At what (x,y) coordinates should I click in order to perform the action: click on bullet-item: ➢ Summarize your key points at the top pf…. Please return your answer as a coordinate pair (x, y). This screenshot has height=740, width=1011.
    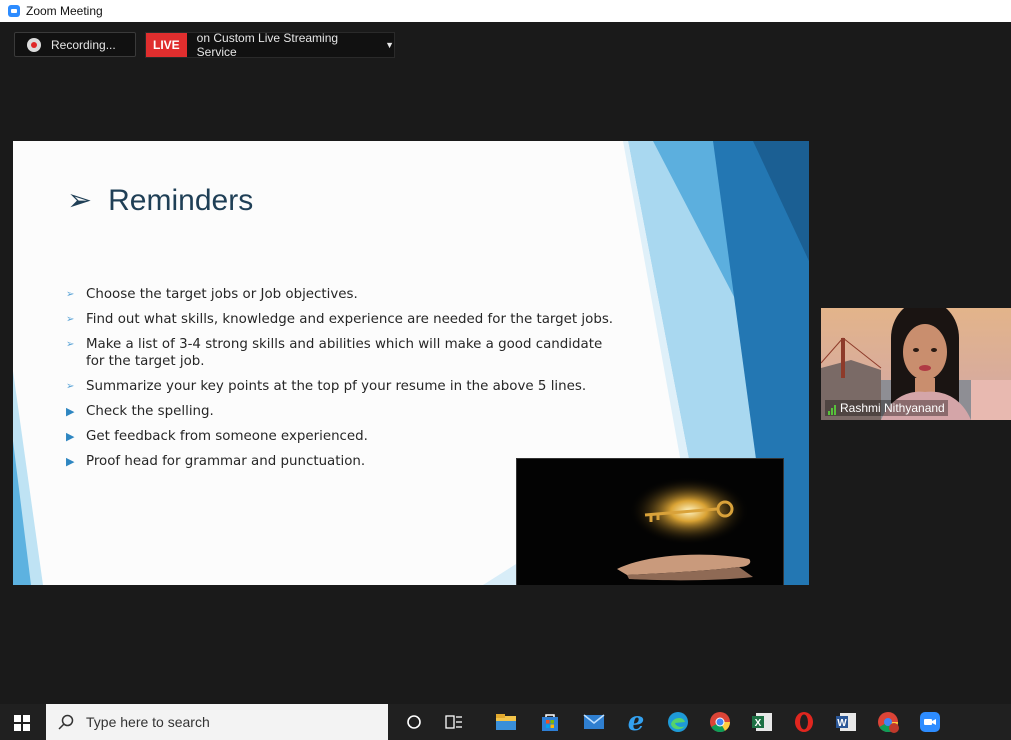
    Looking at the image, I should click on (340, 386).